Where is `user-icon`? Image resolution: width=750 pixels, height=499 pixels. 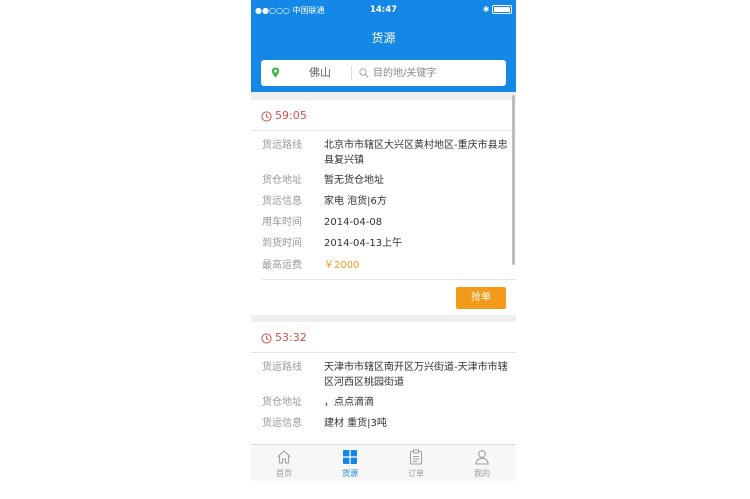 user-icon is located at coordinates (482, 457).